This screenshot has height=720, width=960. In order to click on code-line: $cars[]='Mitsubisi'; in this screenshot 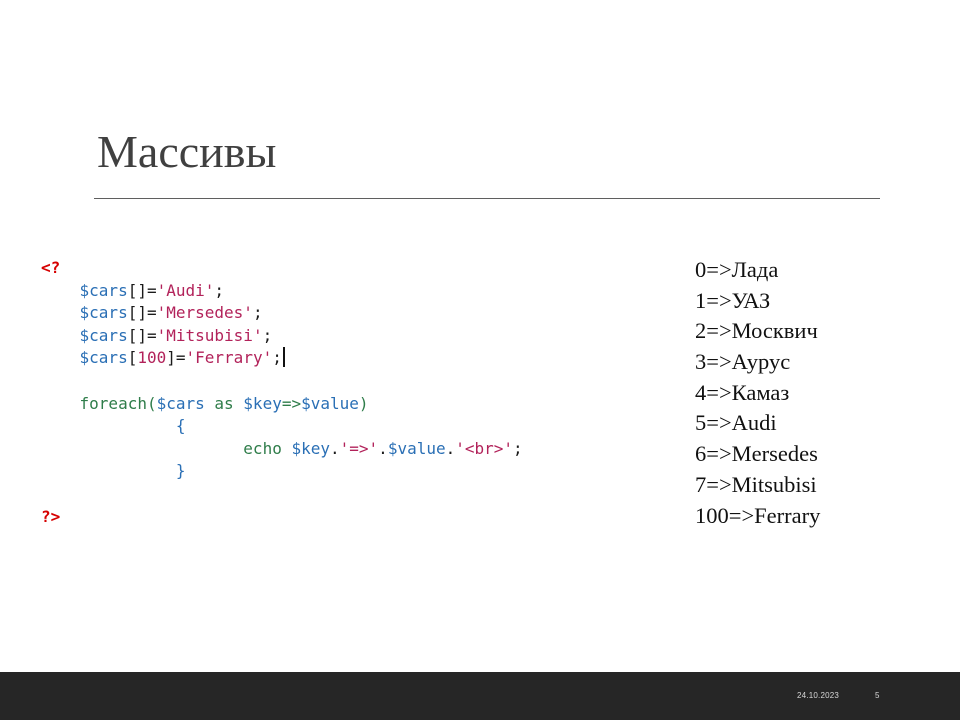, I will do `click(282, 336)`.